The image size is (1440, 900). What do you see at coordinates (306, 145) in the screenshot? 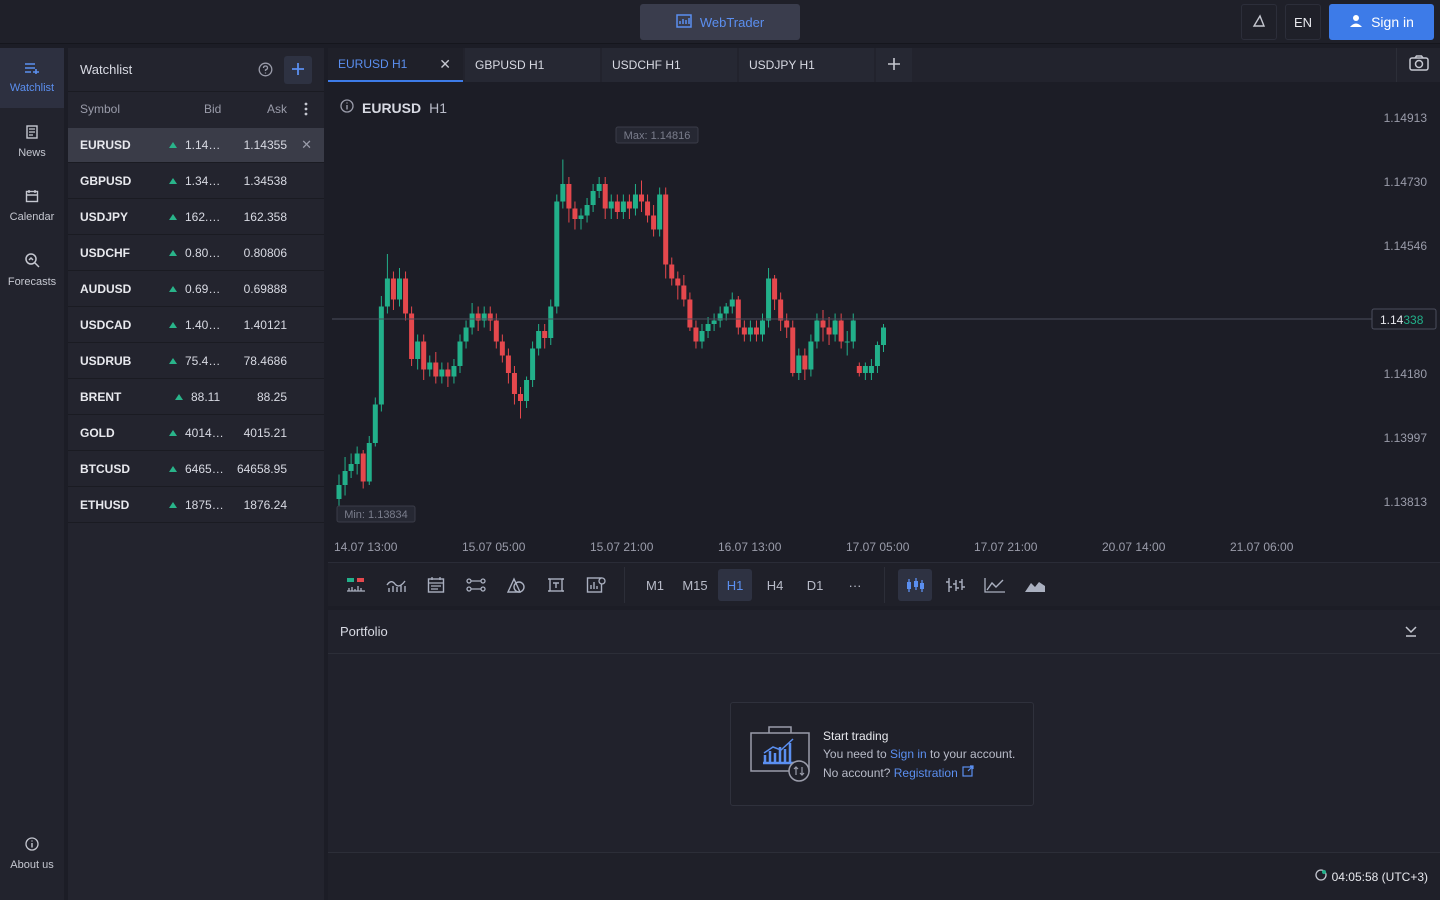
I see `remove-row-icon: ✕` at bounding box center [306, 145].